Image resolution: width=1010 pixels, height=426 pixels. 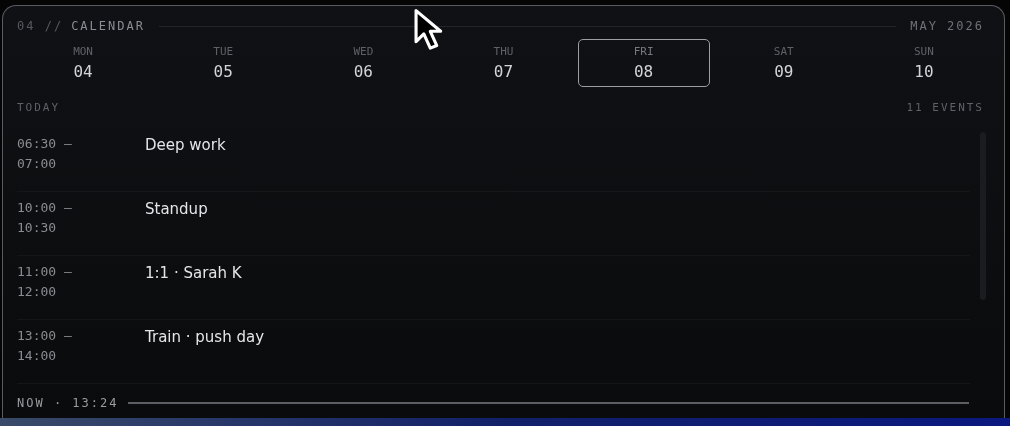 What do you see at coordinates (493, 352) in the screenshot?
I see `event-row: 13:00 – 14:00 Train · push day` at bounding box center [493, 352].